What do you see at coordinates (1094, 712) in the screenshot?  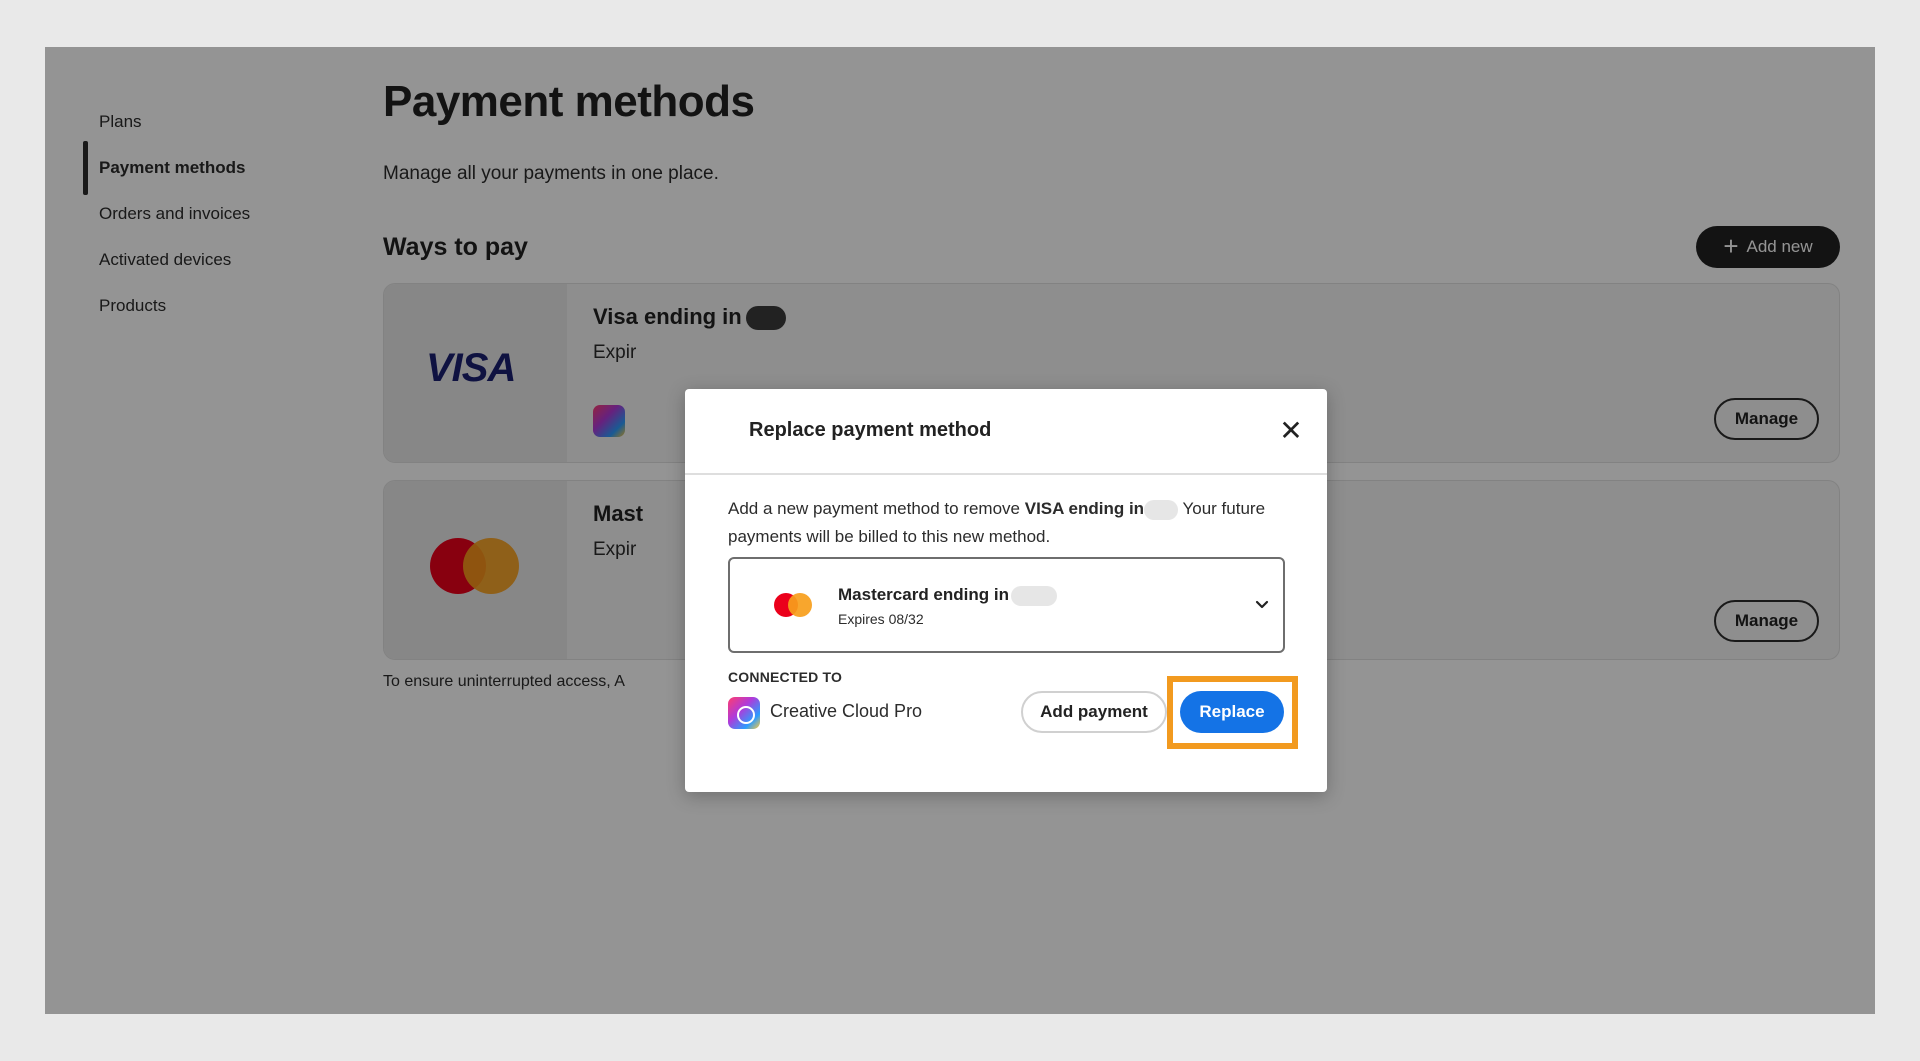 I see `add-payment-button: Add payment` at bounding box center [1094, 712].